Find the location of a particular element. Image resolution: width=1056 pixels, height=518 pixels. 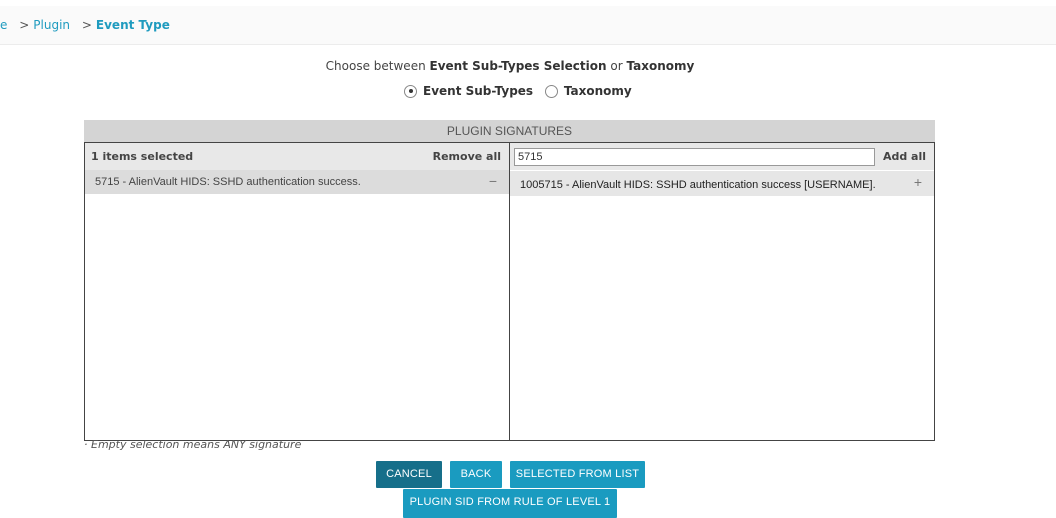

radio-event-subtypes: Event Sub-Types is located at coordinates (468, 91).